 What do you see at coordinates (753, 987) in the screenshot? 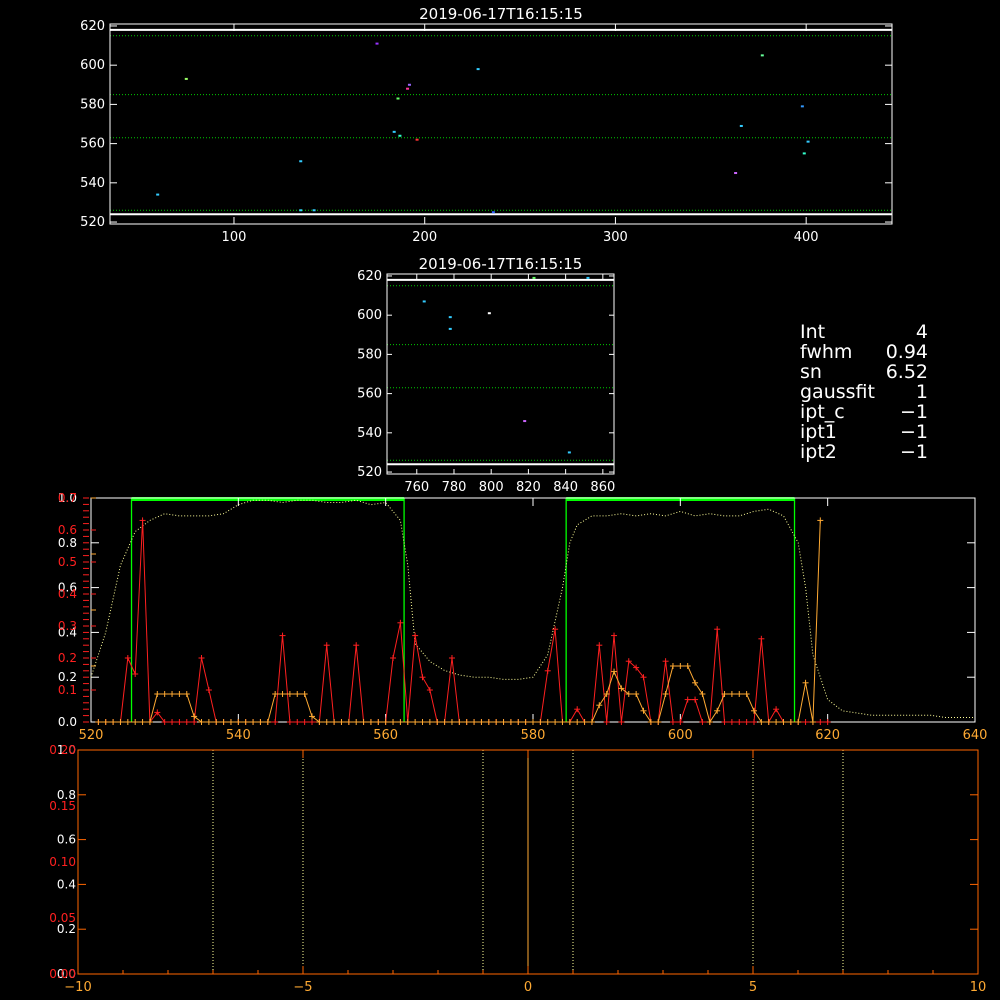
I see `x-tick-label: 5` at bounding box center [753, 987].